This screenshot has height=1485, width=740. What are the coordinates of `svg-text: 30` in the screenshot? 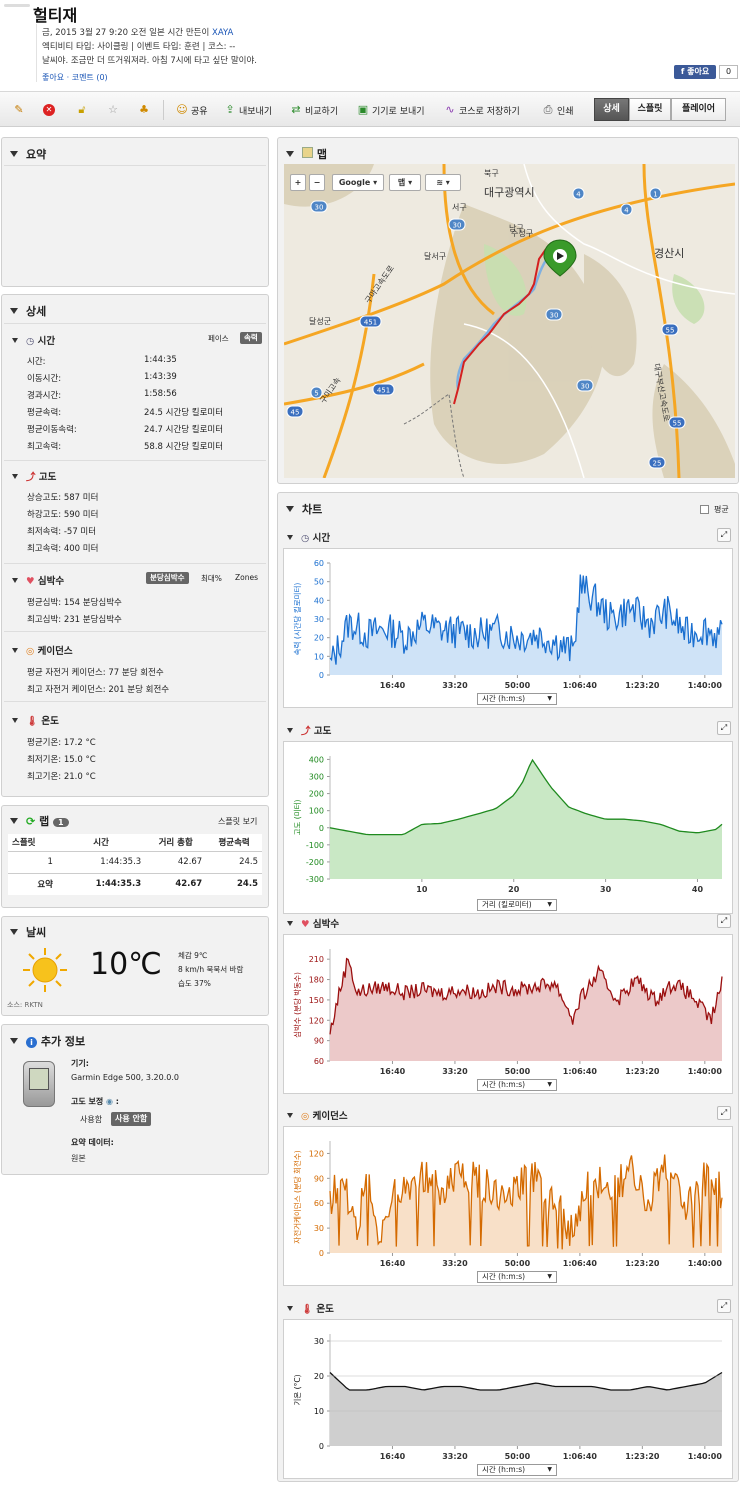 It's located at (585, 387).